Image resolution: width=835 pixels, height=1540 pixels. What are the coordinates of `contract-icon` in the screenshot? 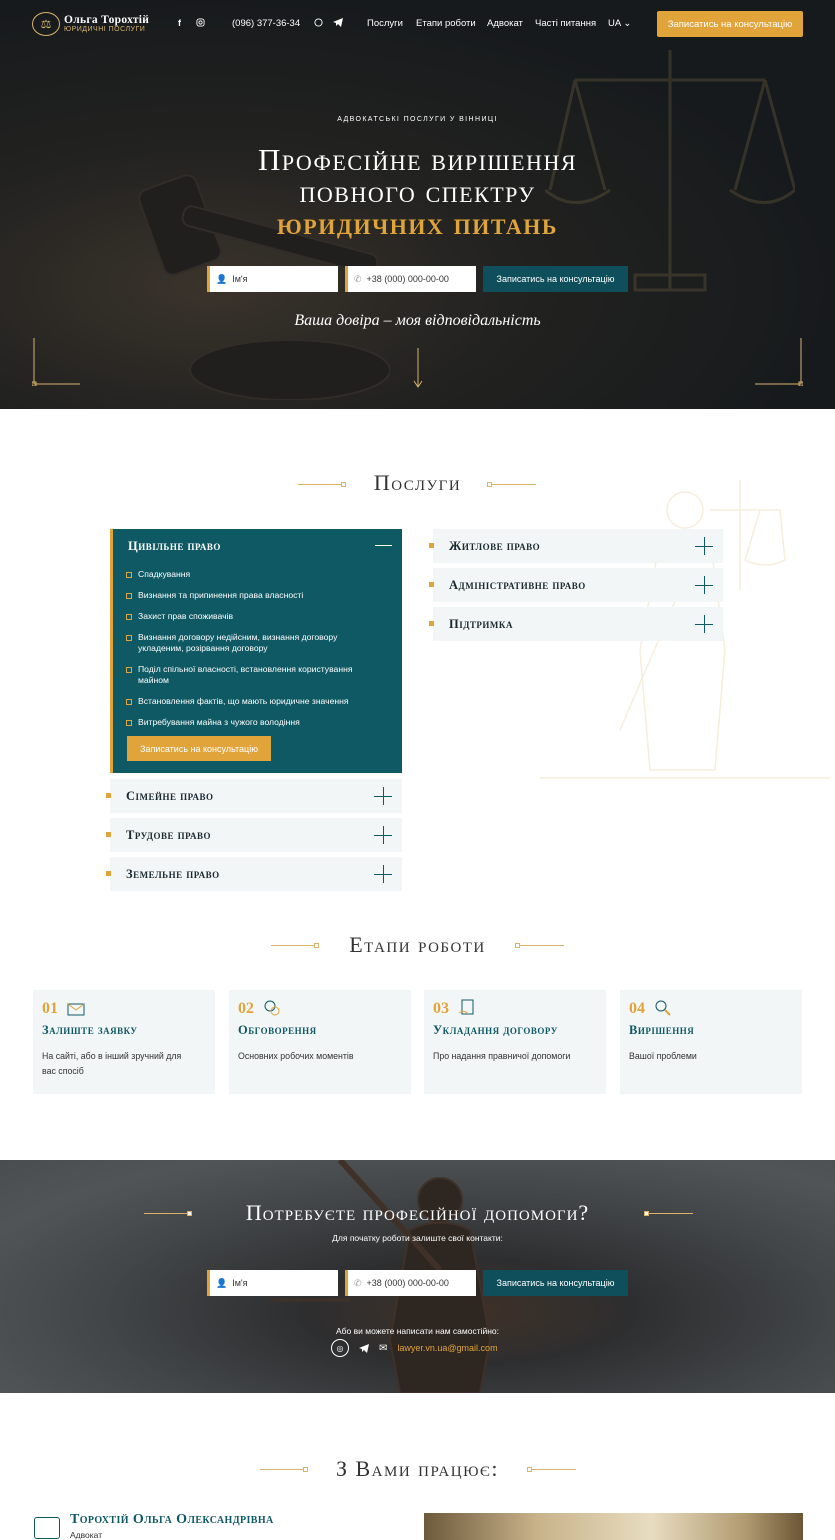 It's located at (466, 1007).